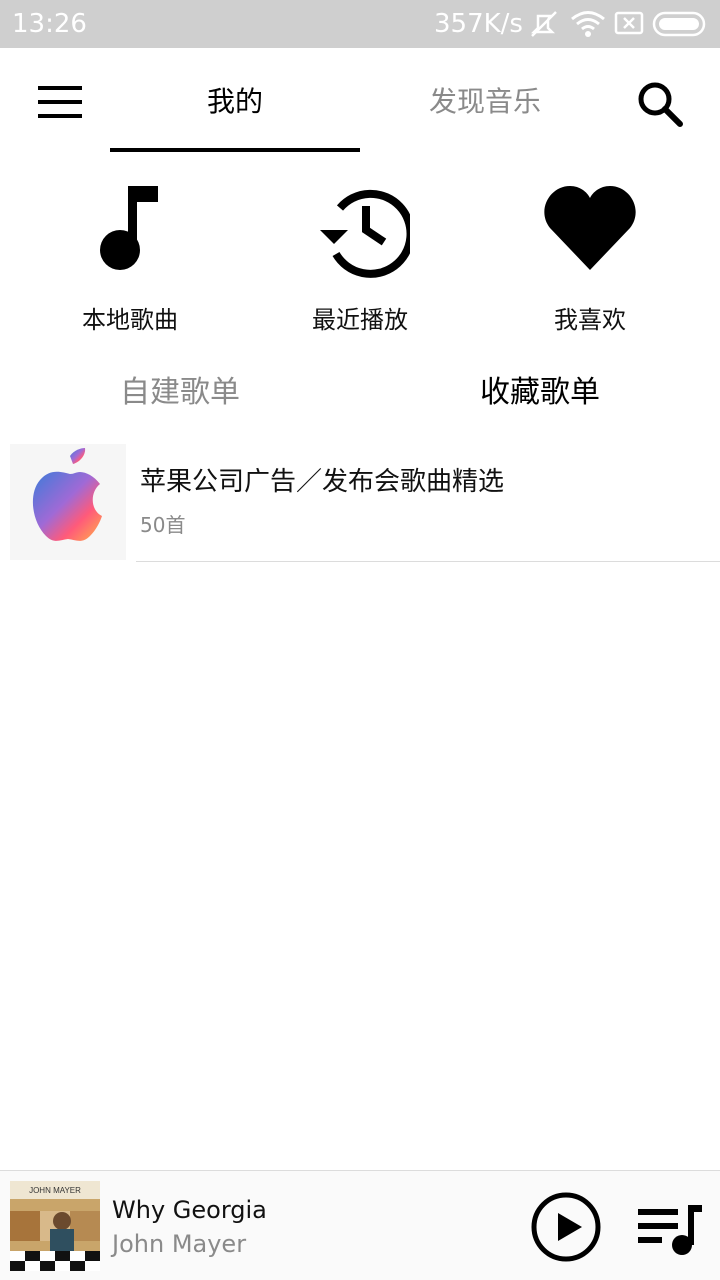  What do you see at coordinates (540, 393) in the screenshot?
I see `tab-collected-playlists: 收藏歌单` at bounding box center [540, 393].